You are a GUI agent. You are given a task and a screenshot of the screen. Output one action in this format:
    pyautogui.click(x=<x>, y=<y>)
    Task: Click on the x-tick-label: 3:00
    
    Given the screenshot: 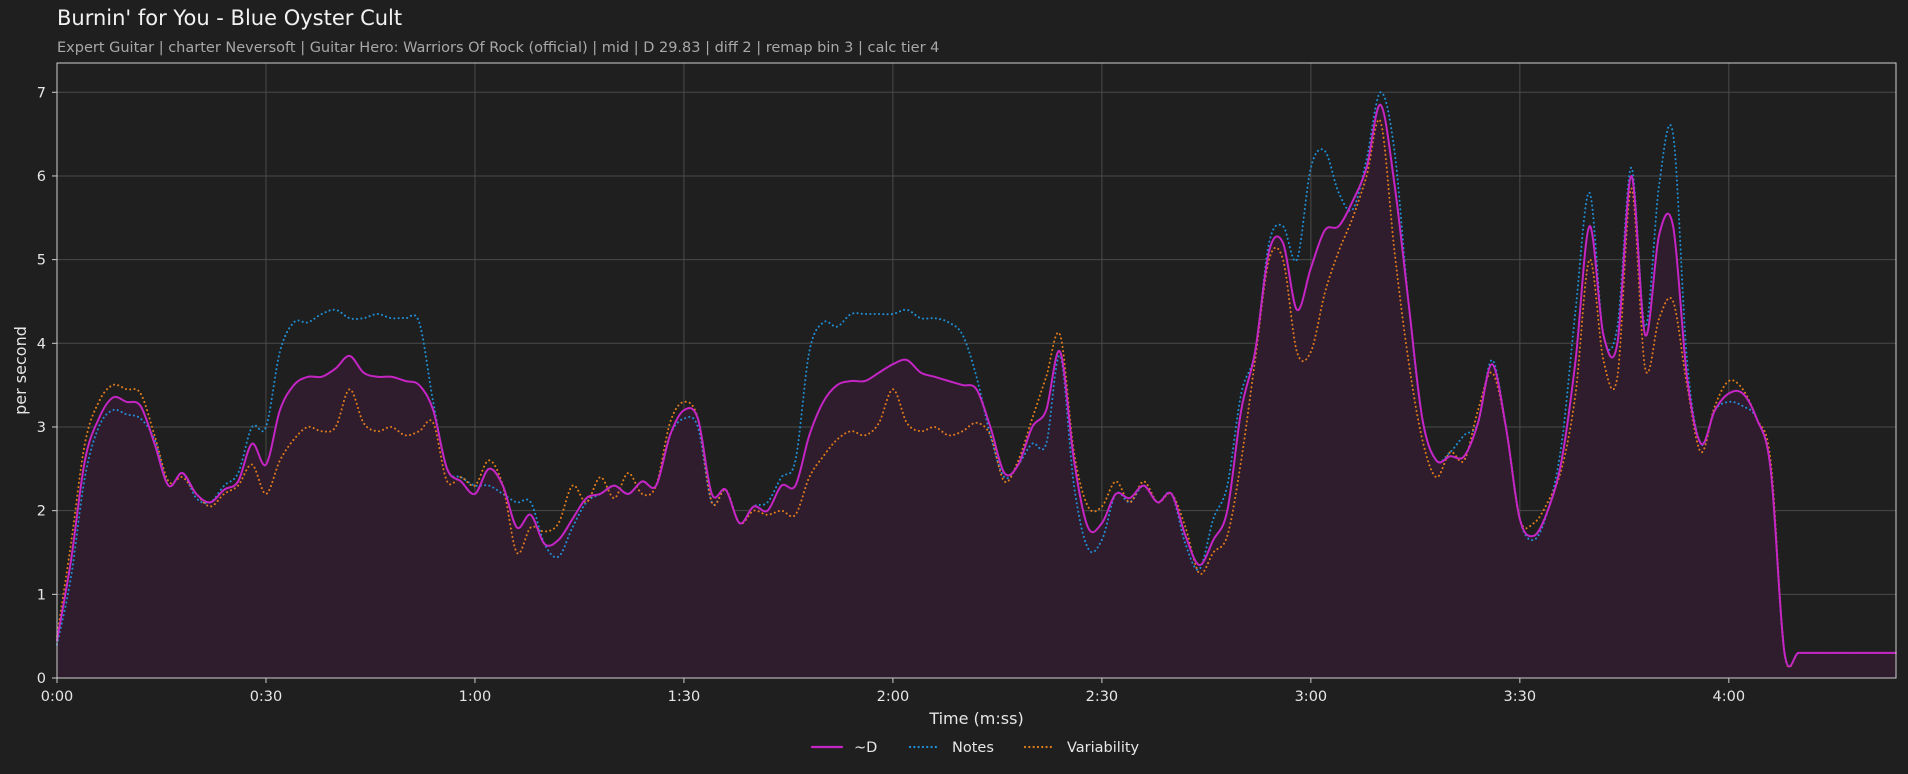 What is the action you would take?
    pyautogui.click(x=1311, y=697)
    